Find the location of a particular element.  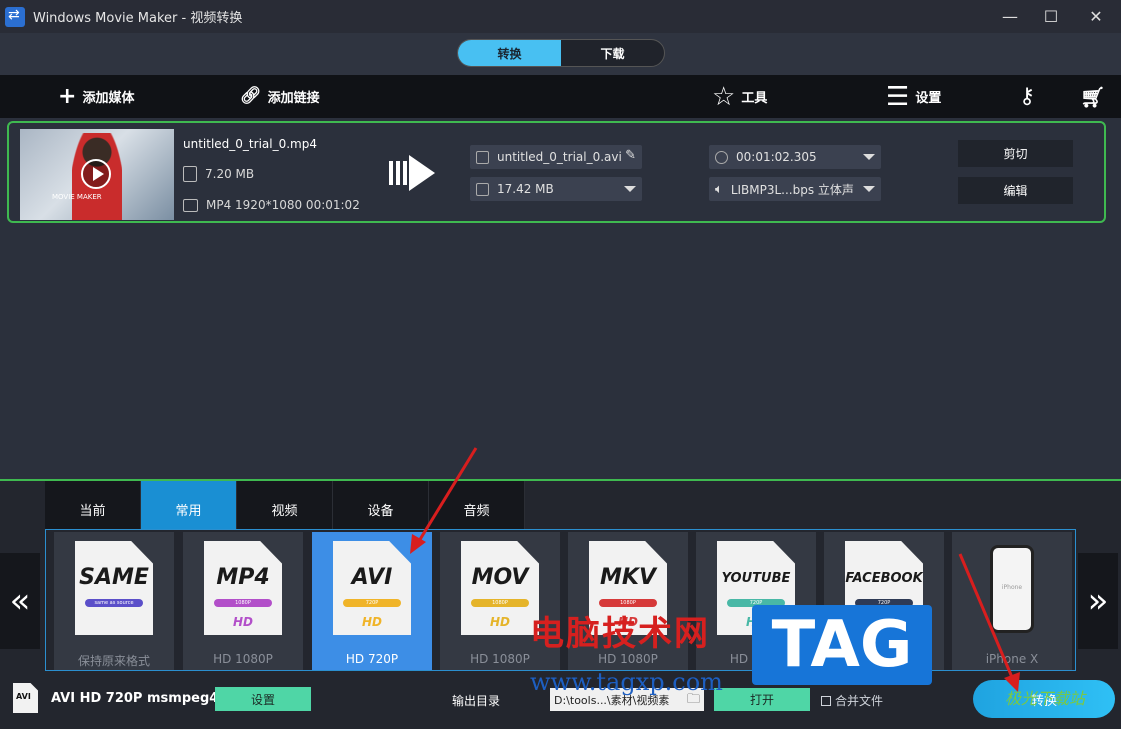

tab-current: 当前 is located at coordinates (93, 505).